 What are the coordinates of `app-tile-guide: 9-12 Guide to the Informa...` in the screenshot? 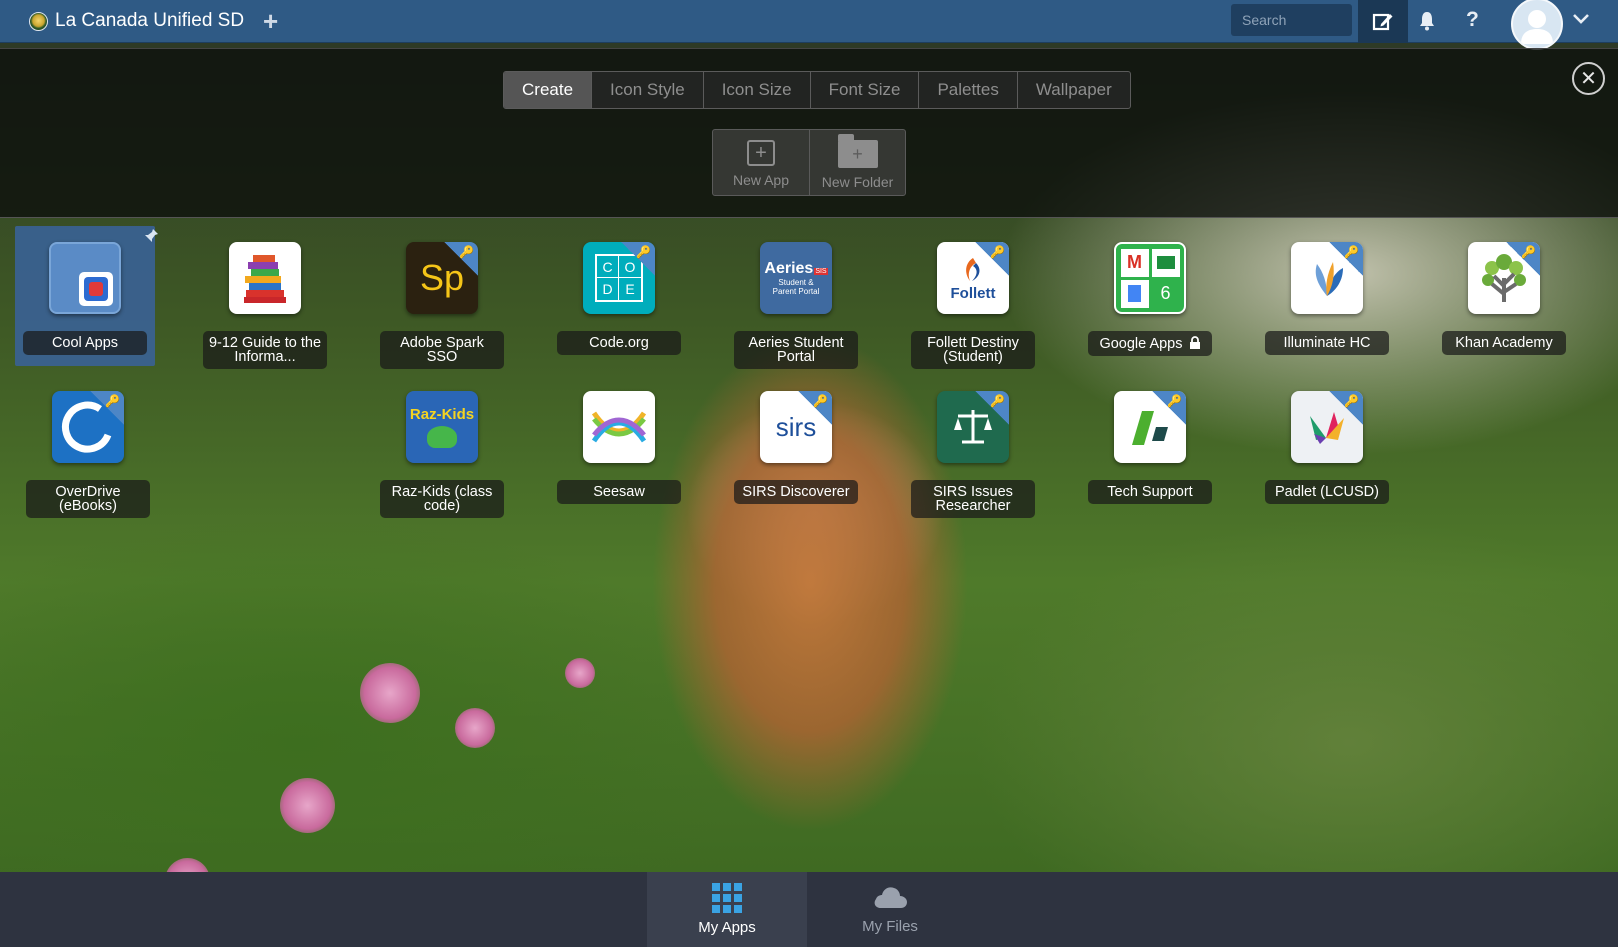 It's located at (265, 297).